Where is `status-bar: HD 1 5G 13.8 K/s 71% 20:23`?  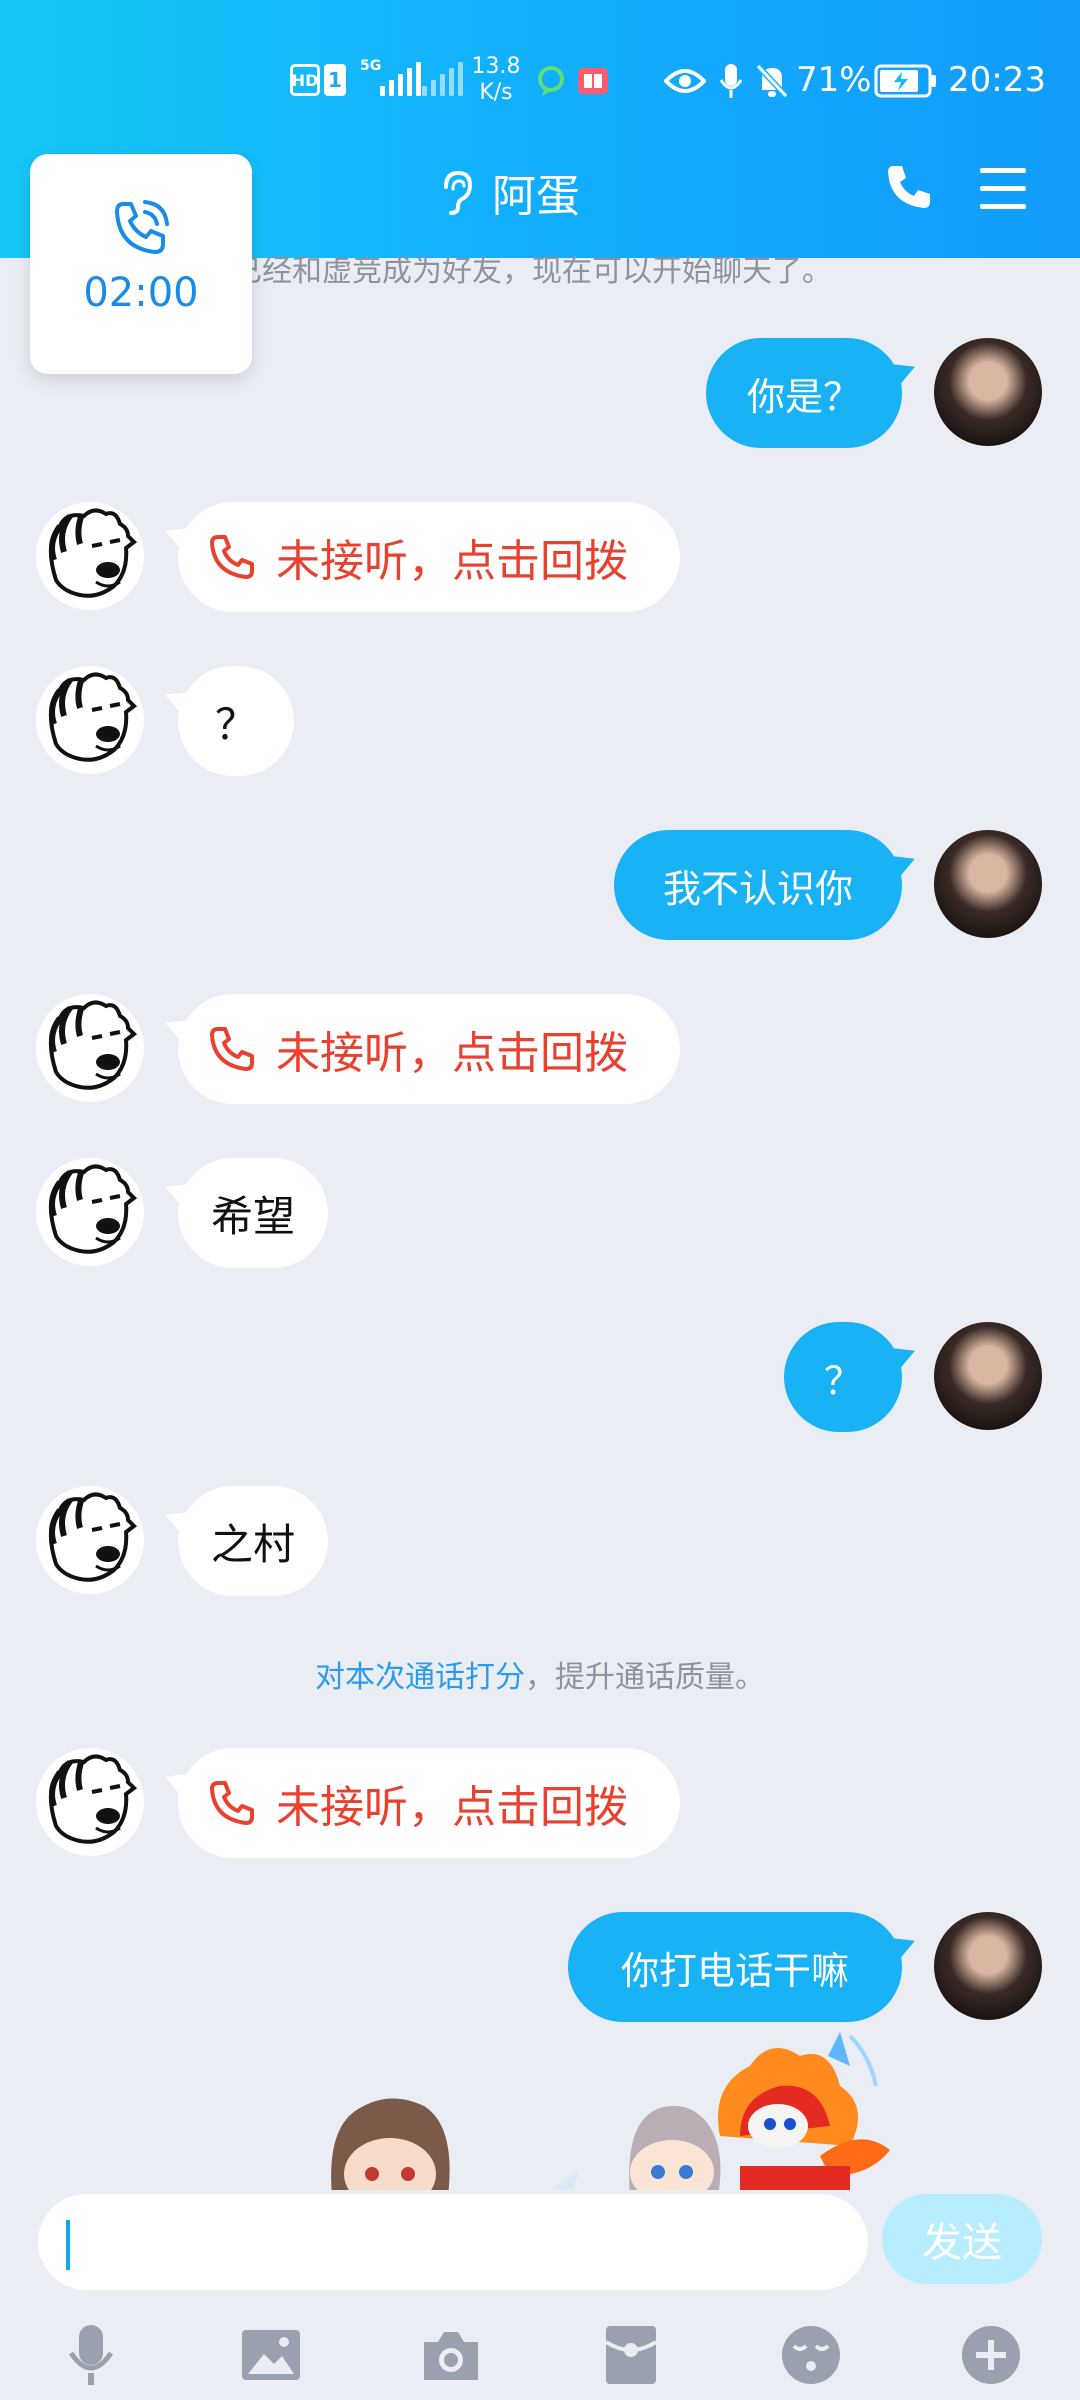 status-bar: HD 1 5G 13.8 K/s 71% 20:23 is located at coordinates (540, 80).